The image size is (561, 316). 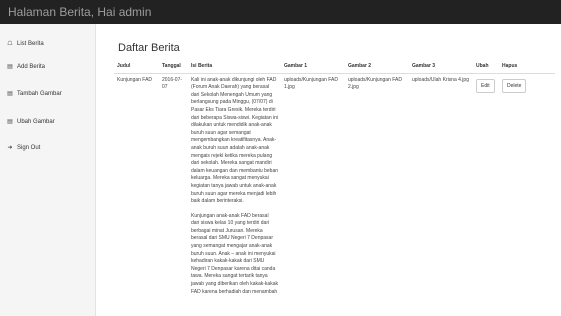 What do you see at coordinates (234, 67) in the screenshot?
I see `column-header-isi-berita: Isi Berita` at bounding box center [234, 67].